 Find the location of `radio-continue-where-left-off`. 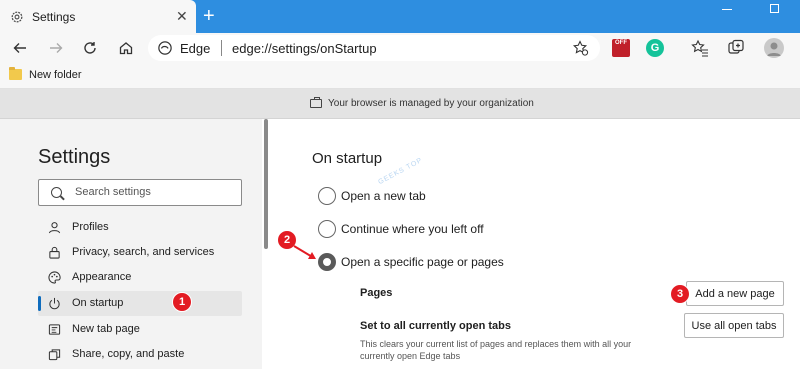

radio-continue-where-left-off is located at coordinates (327, 229).